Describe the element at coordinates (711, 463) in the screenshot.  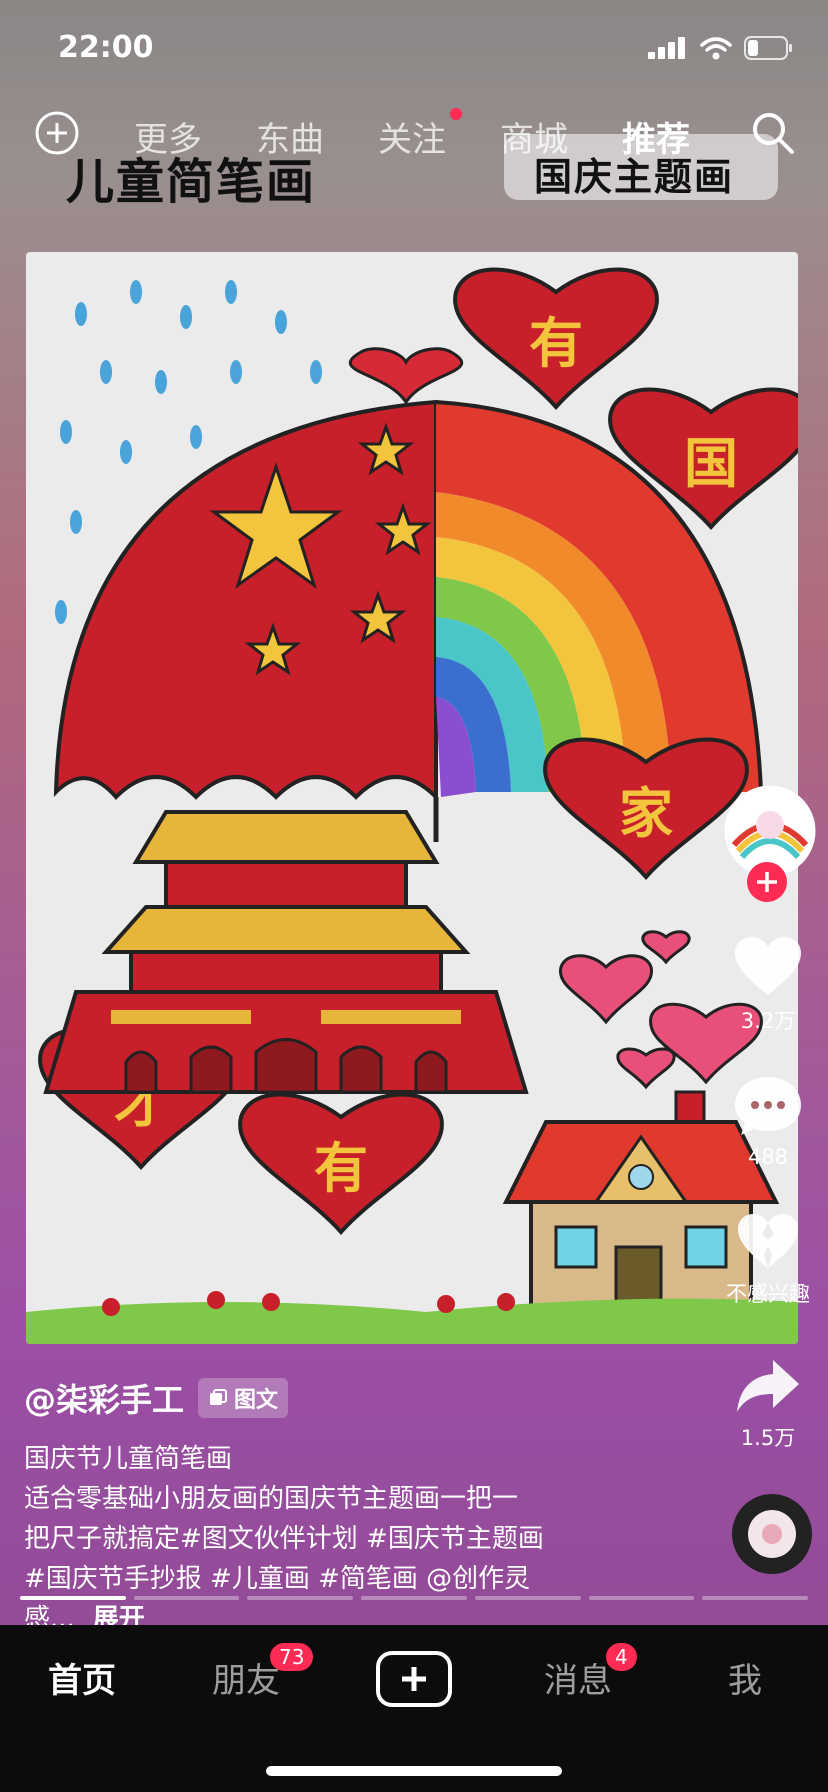
I see `heart-char-2: 国` at that location.